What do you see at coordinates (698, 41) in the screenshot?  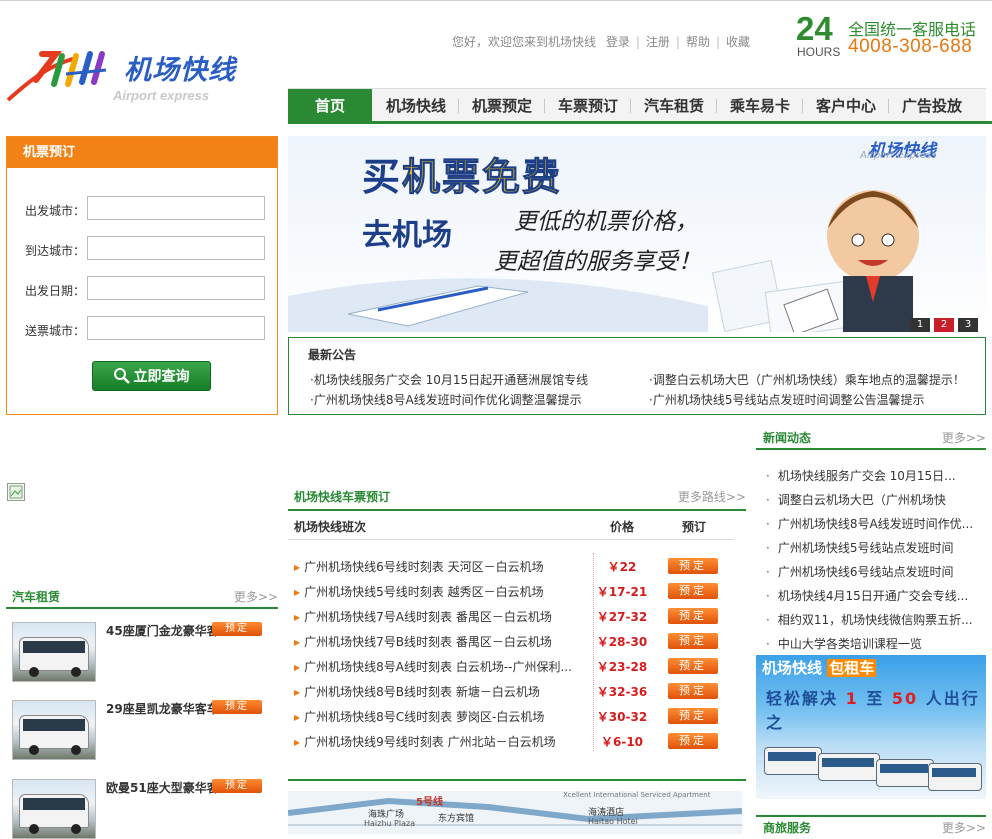 I see `help-link: 帮助` at bounding box center [698, 41].